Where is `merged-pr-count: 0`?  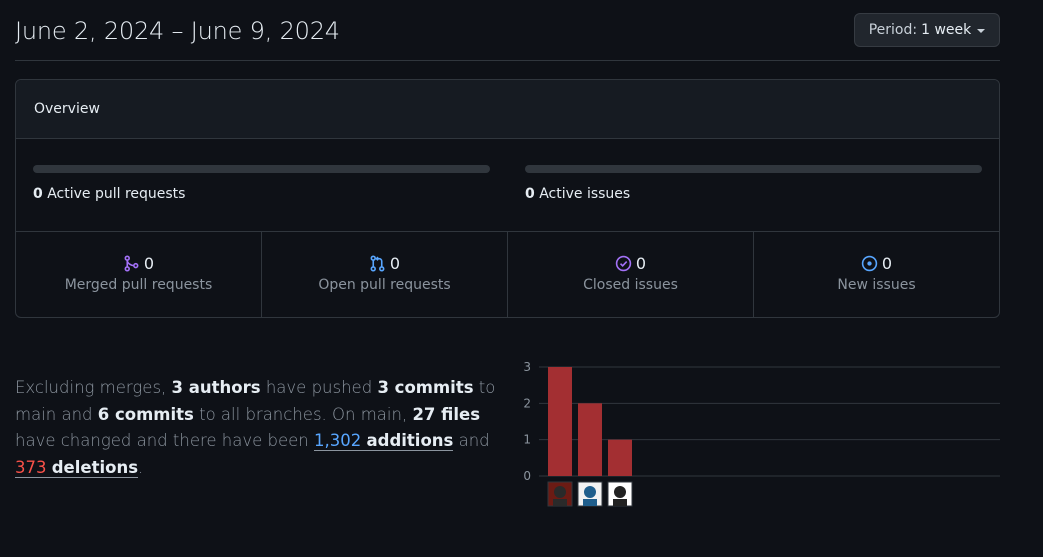 merged-pr-count: 0 is located at coordinates (149, 263).